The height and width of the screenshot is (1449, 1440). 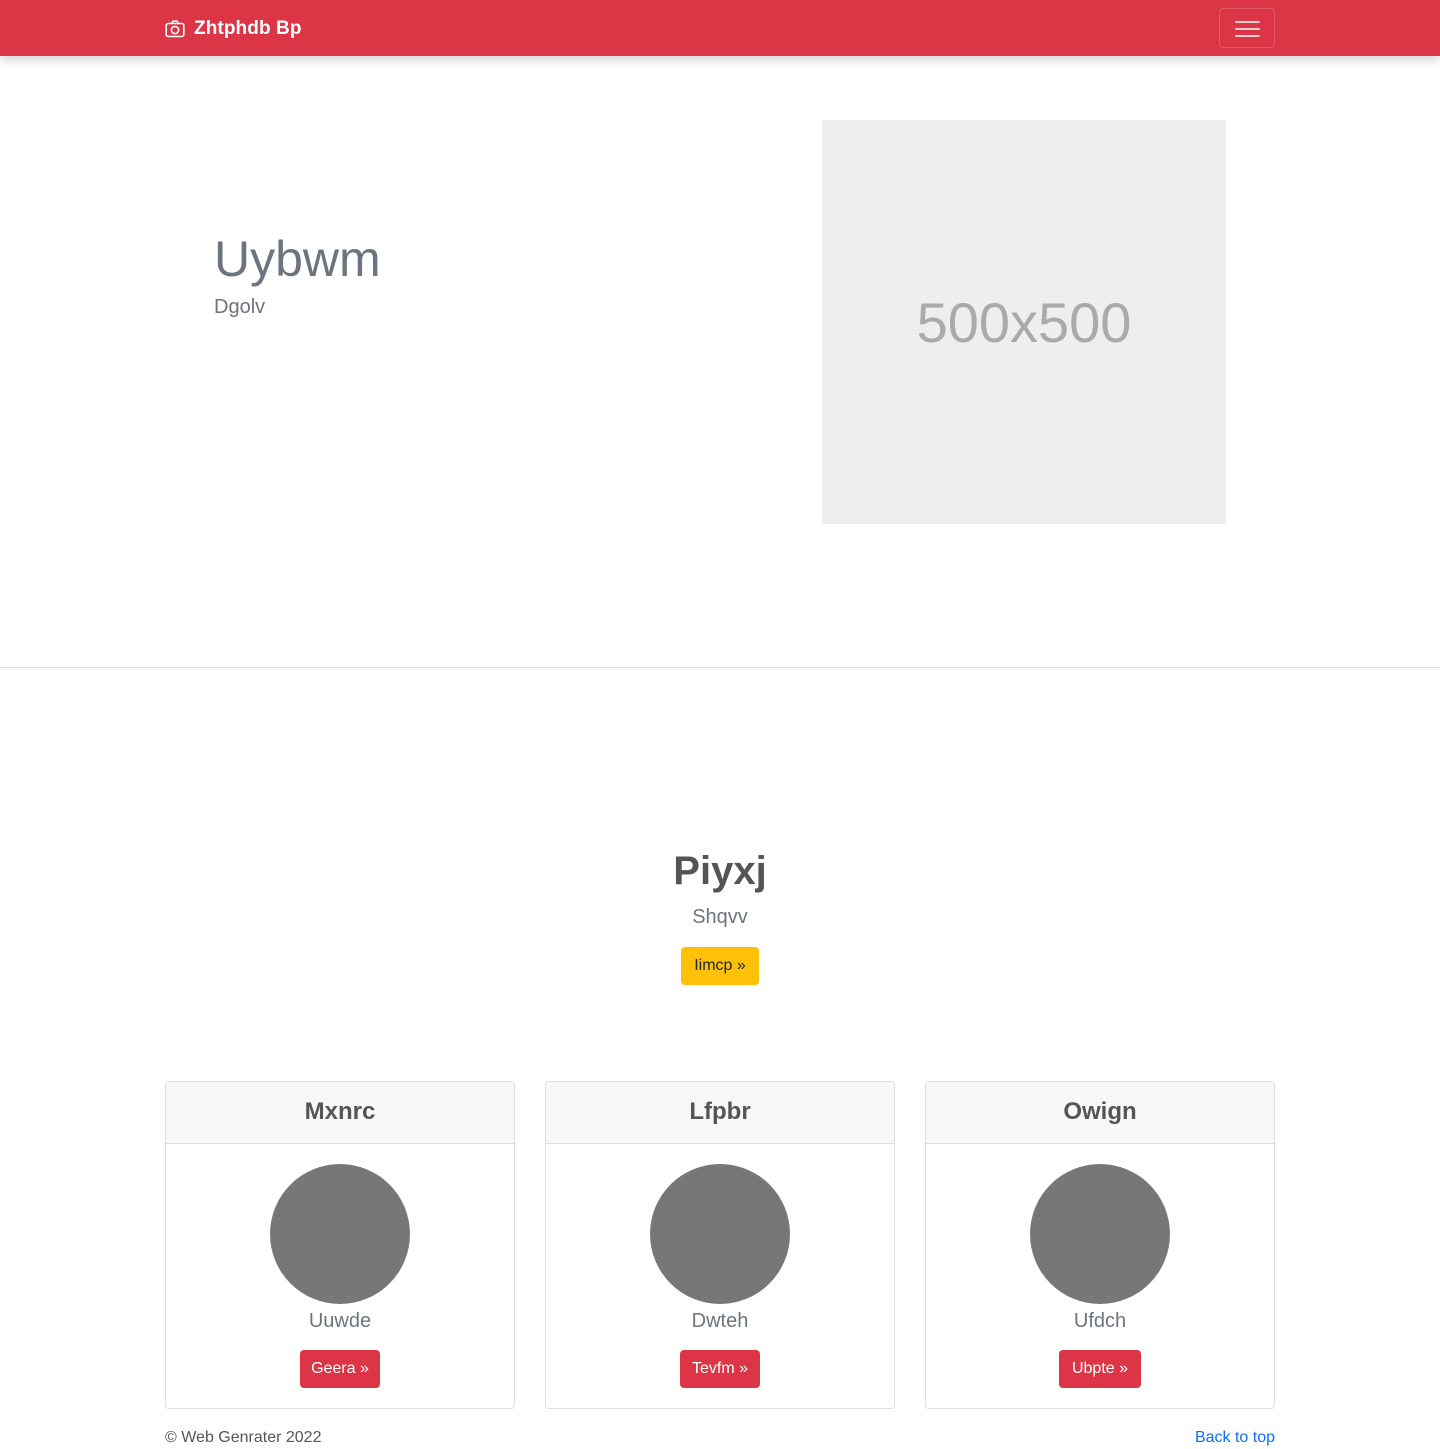 I want to click on hero-subtitle: Dgolv, so click(x=240, y=307).